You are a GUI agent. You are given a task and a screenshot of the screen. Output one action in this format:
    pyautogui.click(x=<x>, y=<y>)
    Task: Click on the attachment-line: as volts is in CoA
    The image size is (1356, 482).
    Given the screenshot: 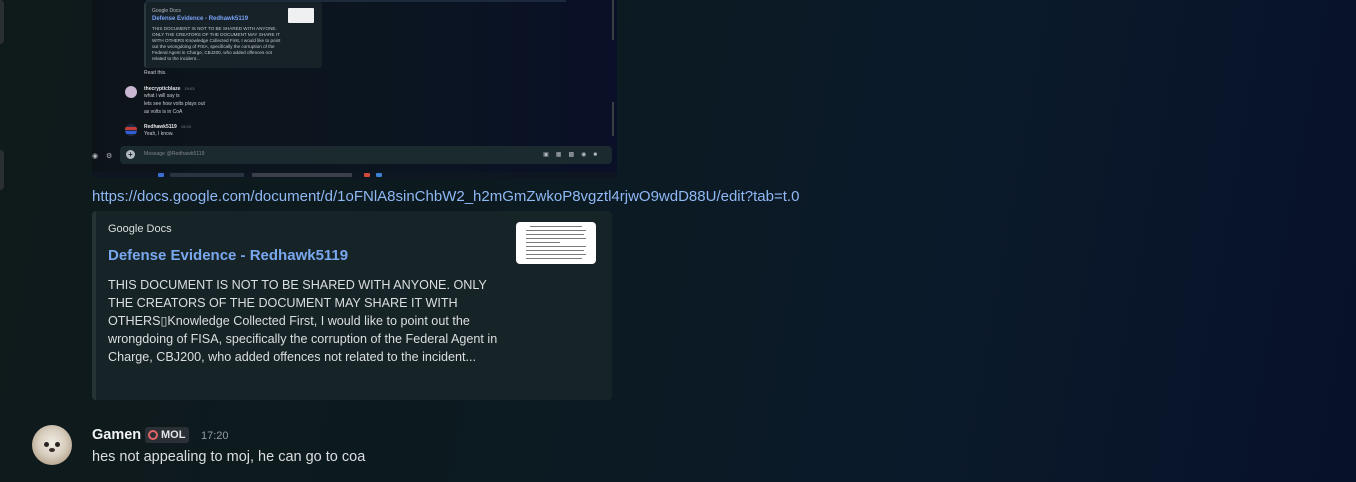 What is the action you would take?
    pyautogui.click(x=163, y=112)
    